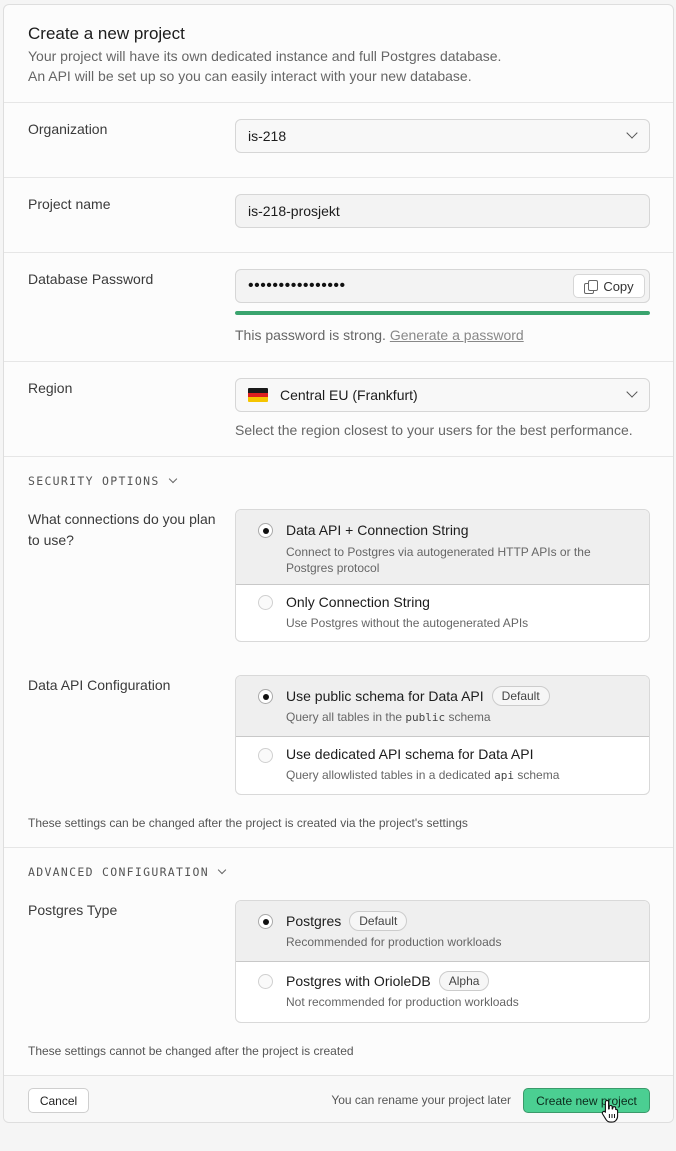  I want to click on connections-label: What connections do you plan to use?, so click(122, 529).